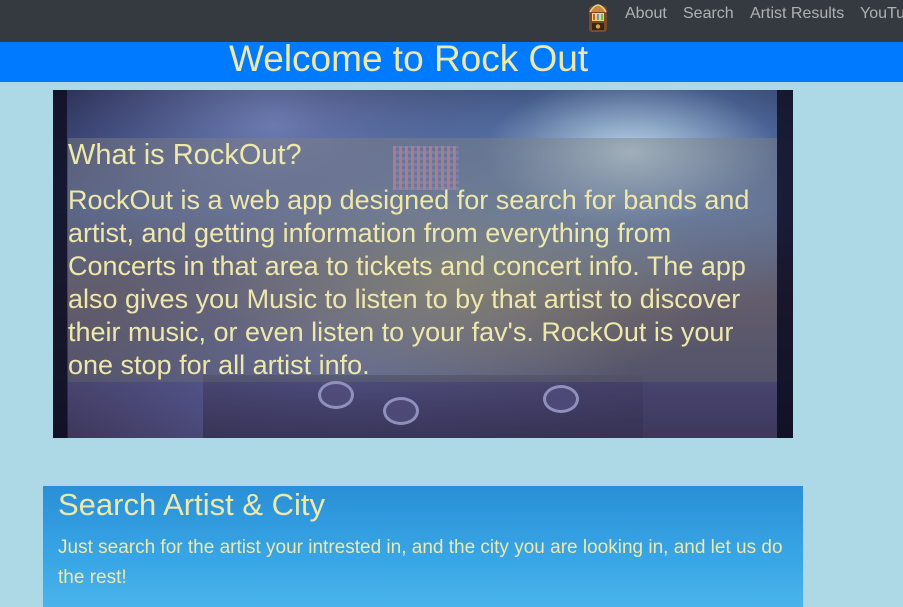  I want to click on welcome-banner: Welcome to Rock Out, so click(451, 60).